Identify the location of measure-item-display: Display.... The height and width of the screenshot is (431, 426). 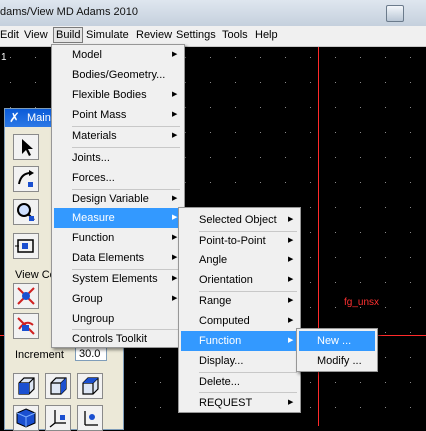
(239, 361).